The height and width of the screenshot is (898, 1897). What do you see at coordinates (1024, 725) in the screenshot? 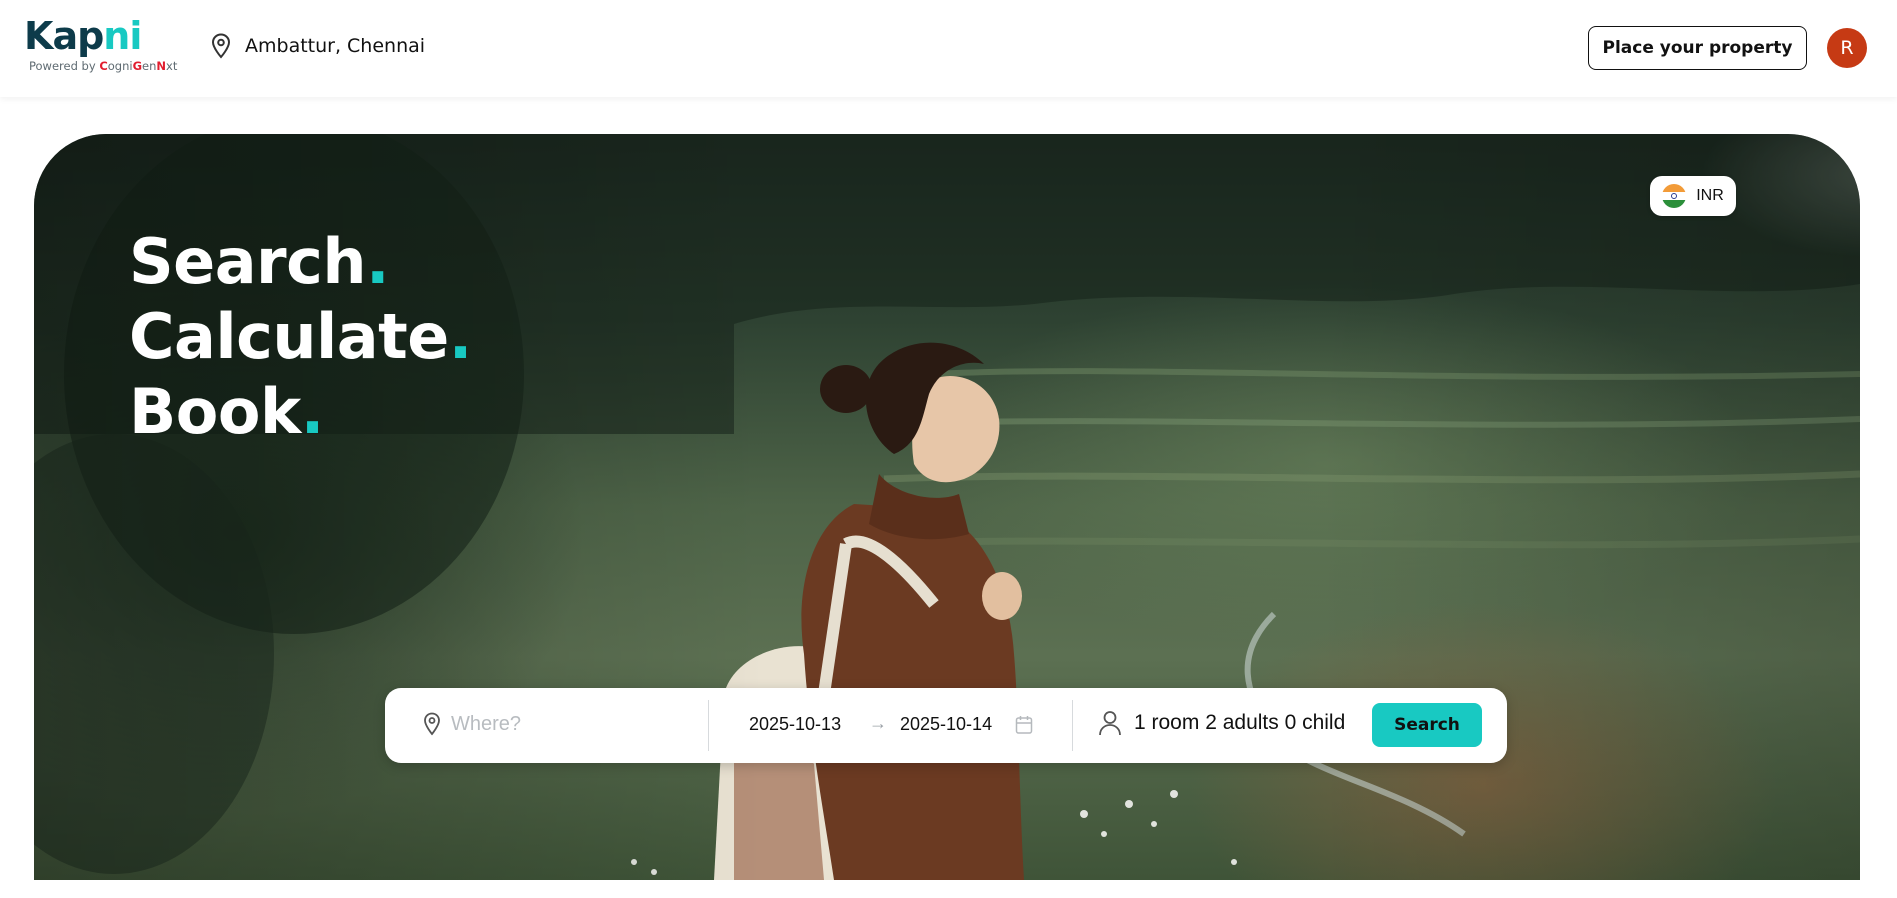
I see `calendar-icon` at bounding box center [1024, 725].